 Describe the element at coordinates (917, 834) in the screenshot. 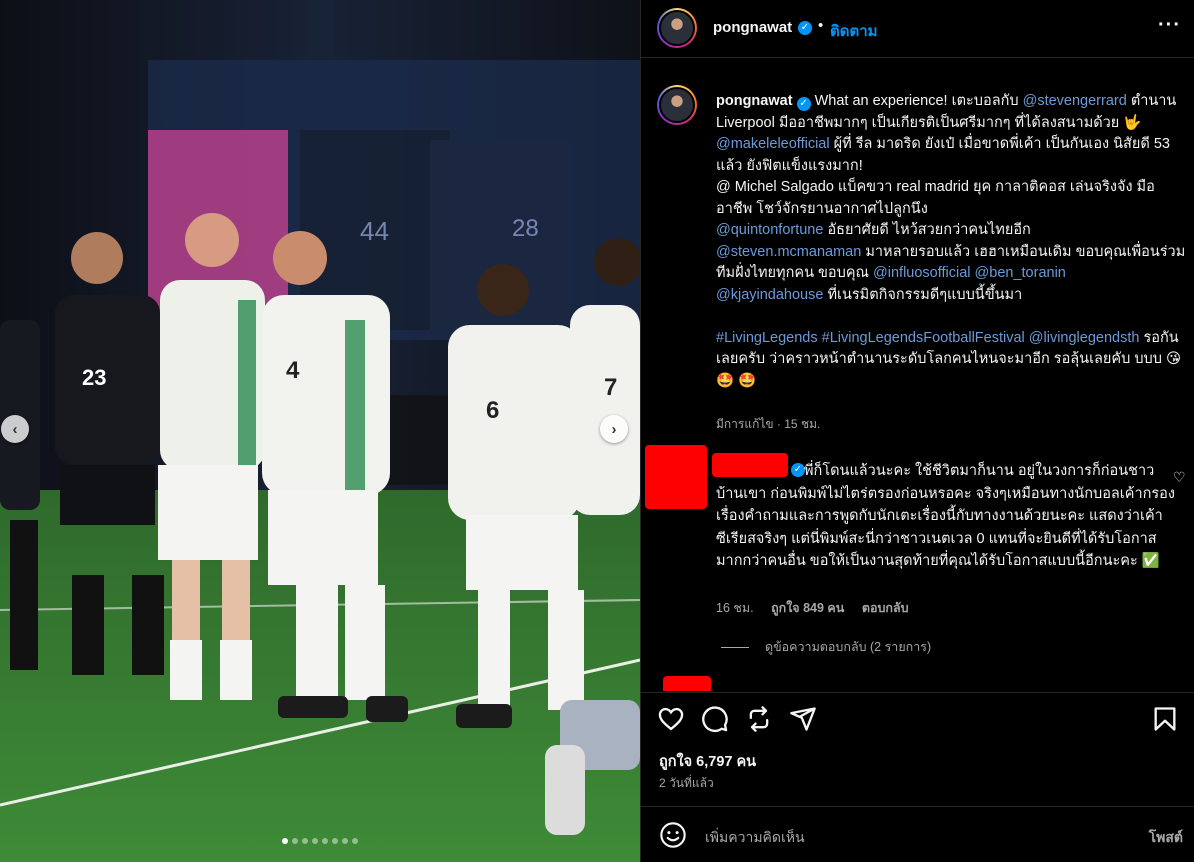

I see `comment-composer: เพิ่มความคิดเห็น โพสต์` at that location.